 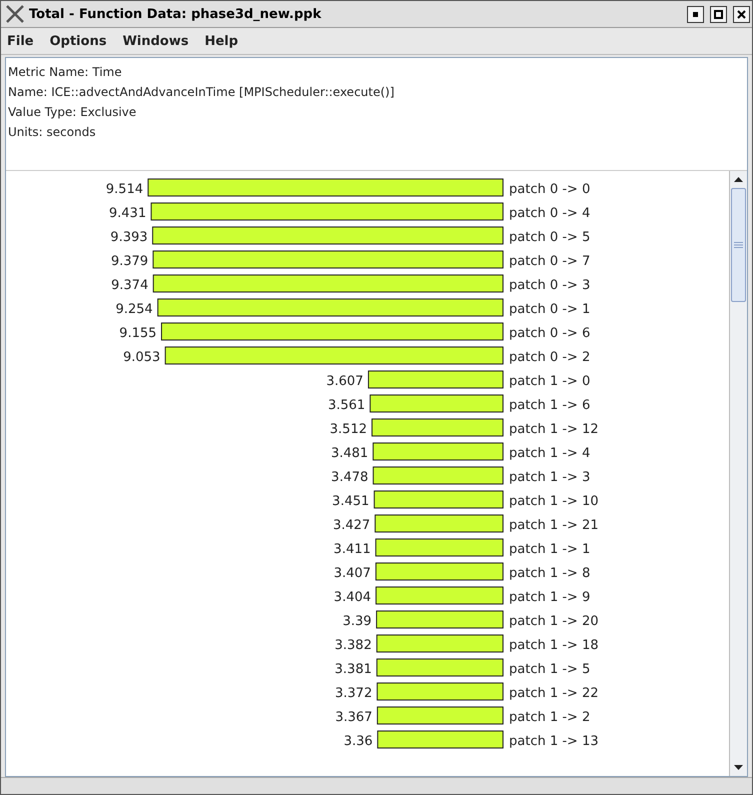 What do you see at coordinates (738, 179) in the screenshot?
I see `scroll-up-icon` at bounding box center [738, 179].